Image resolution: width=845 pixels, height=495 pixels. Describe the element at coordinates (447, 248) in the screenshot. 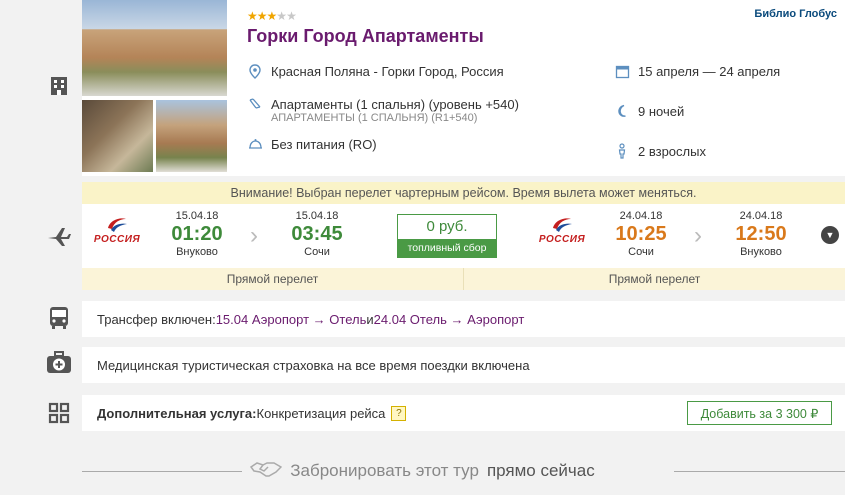

I see `fuel-fee-label: топливный сбор` at that location.